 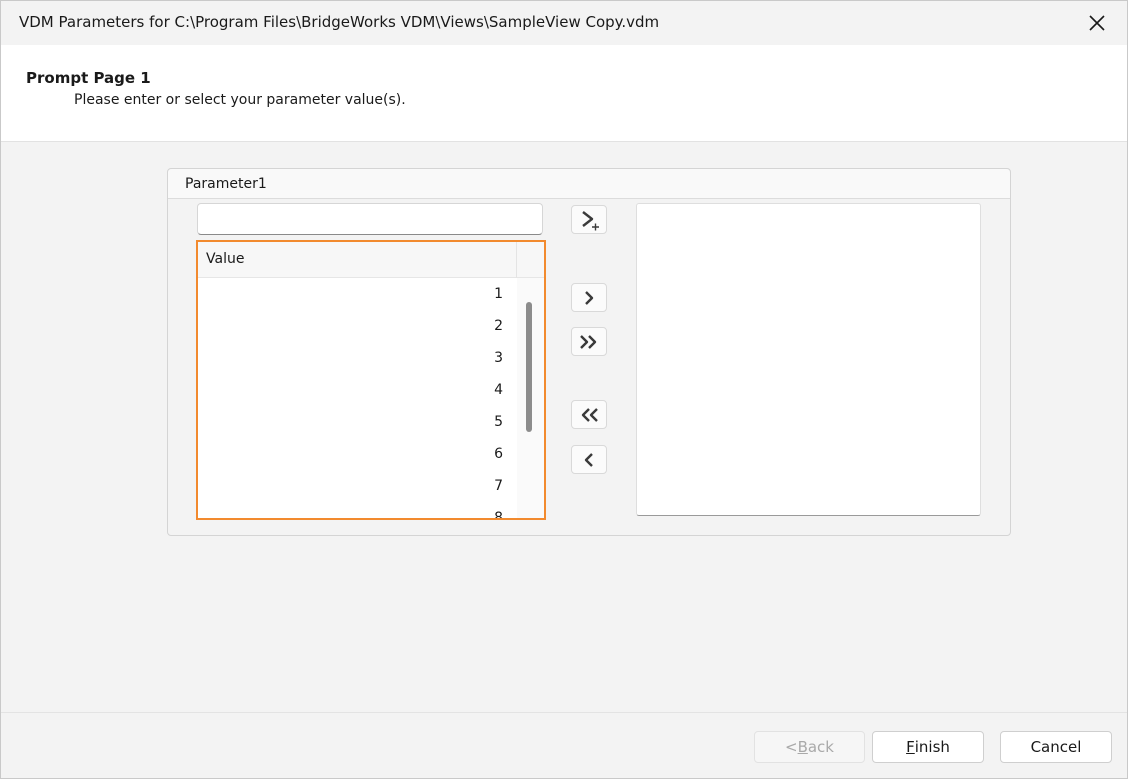 I want to click on add-selected-button, so click(x=589, y=297).